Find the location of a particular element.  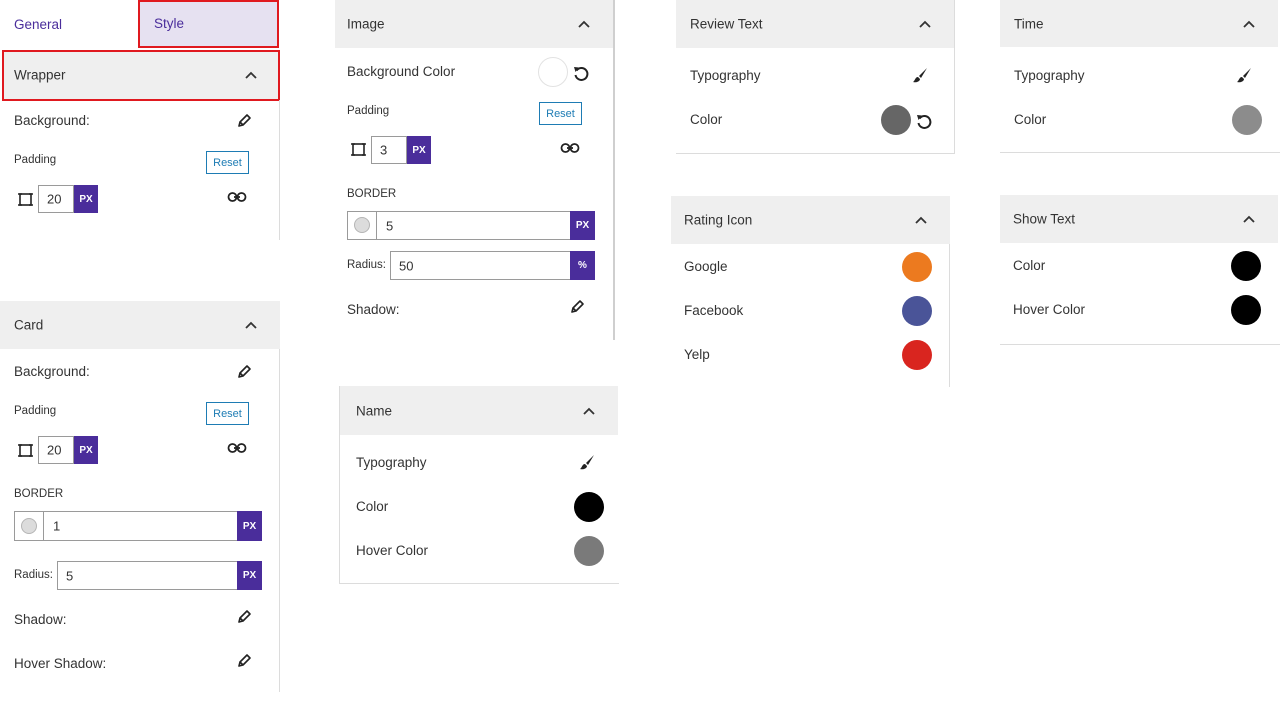

time-section-header: Time is located at coordinates (1139, 23).